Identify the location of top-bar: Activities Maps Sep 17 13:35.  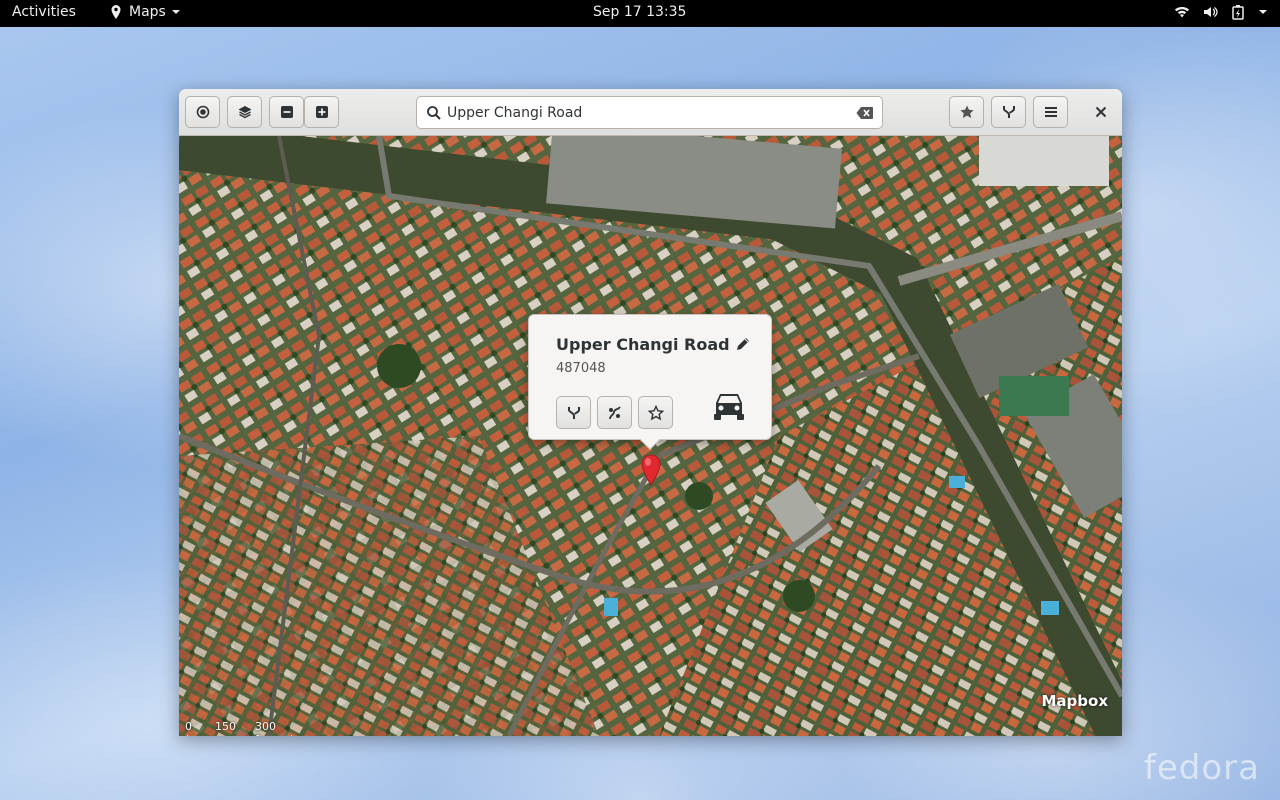
(640, 13).